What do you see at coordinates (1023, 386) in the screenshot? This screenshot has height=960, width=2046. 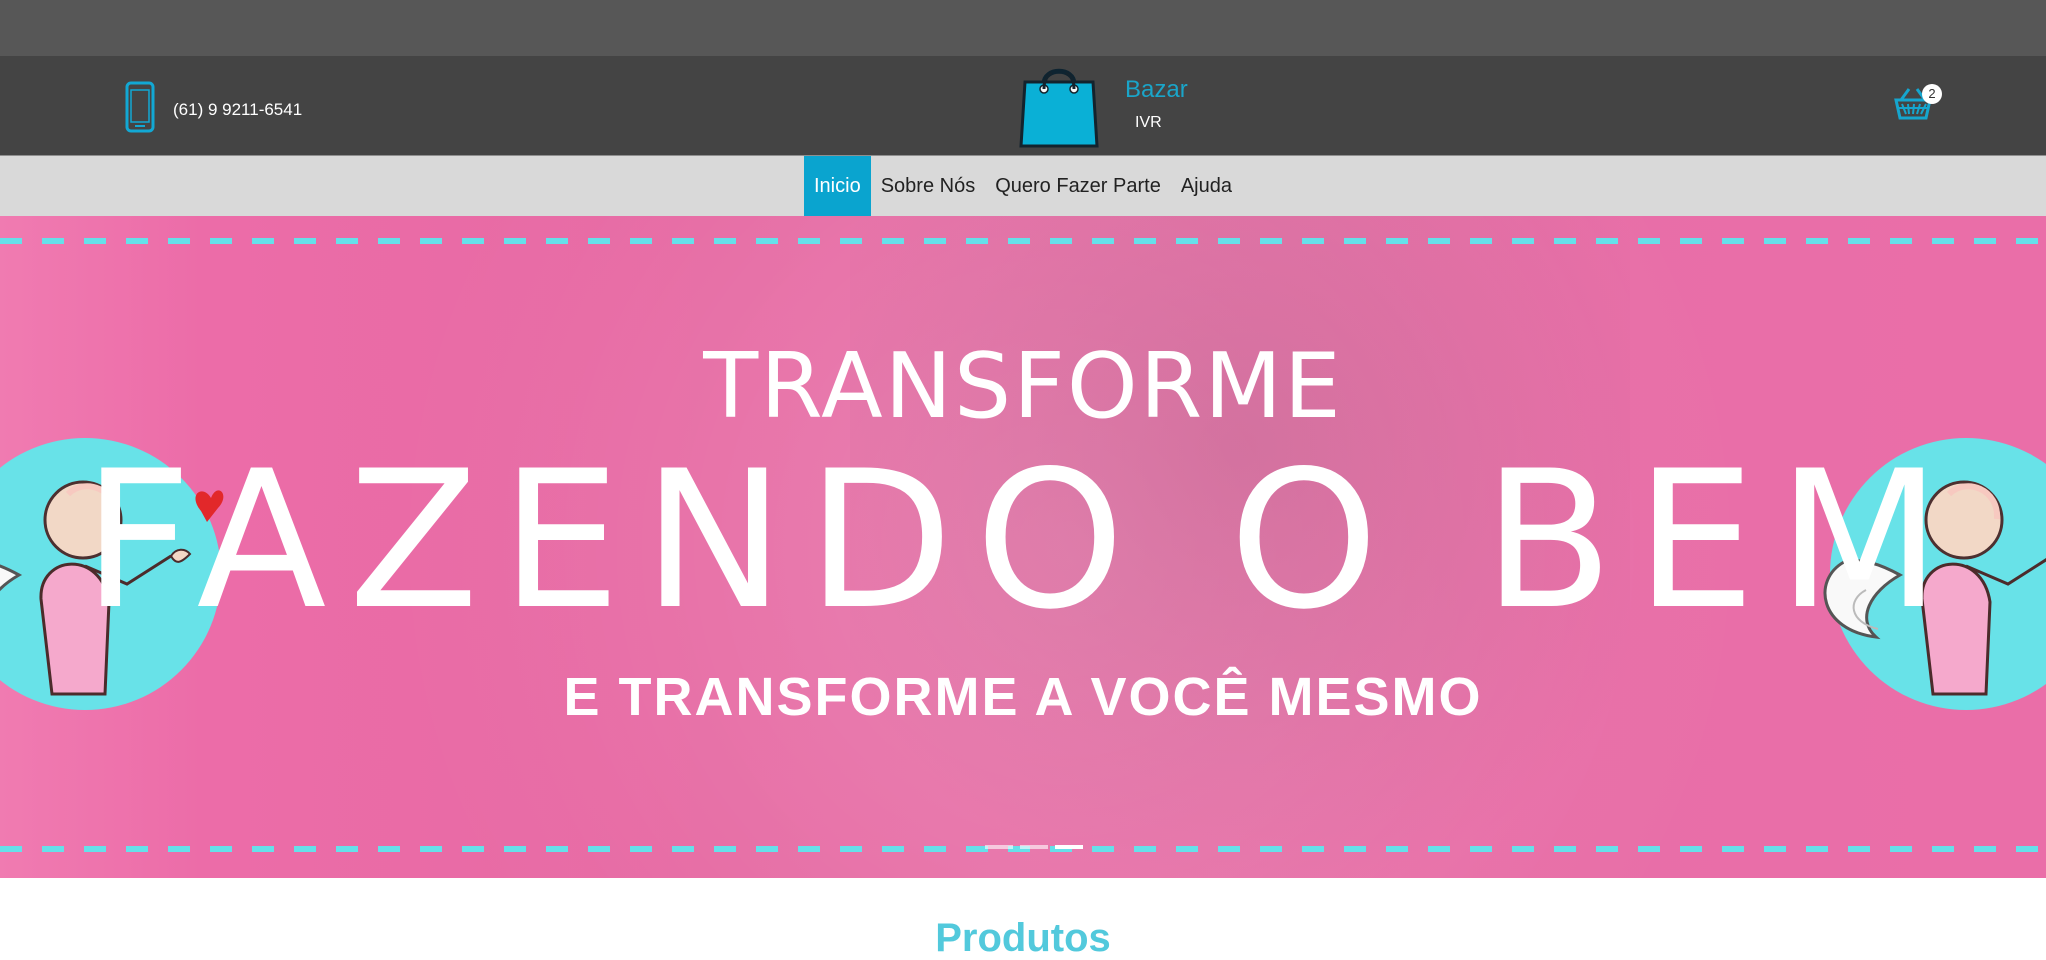 I see `hero-title: TRANSFORME` at bounding box center [1023, 386].